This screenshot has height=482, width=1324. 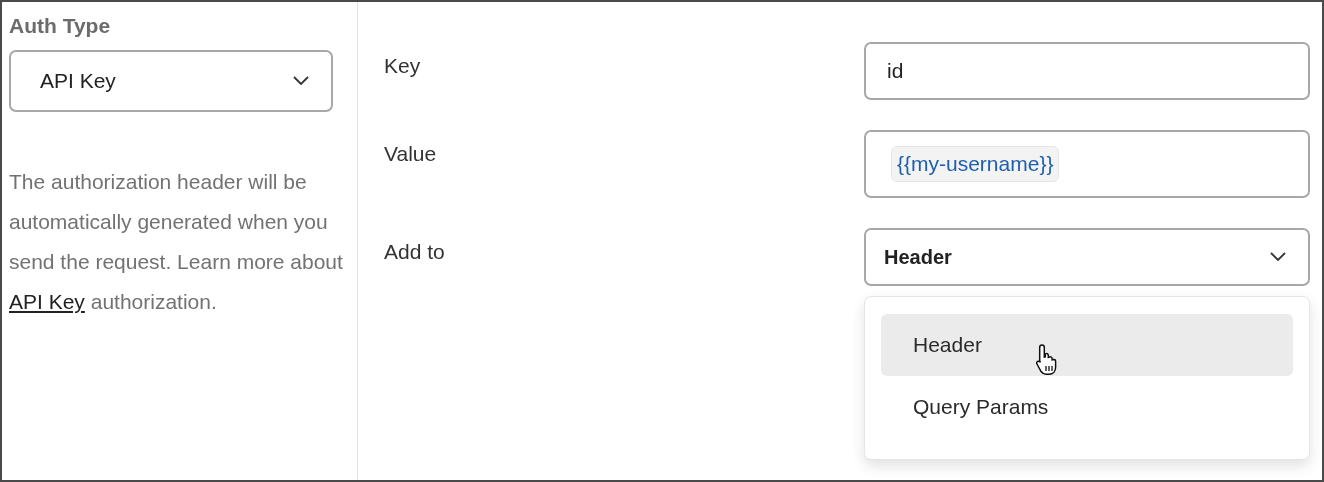 I want to click on auth-type-label: Auth Type, so click(x=60, y=26).